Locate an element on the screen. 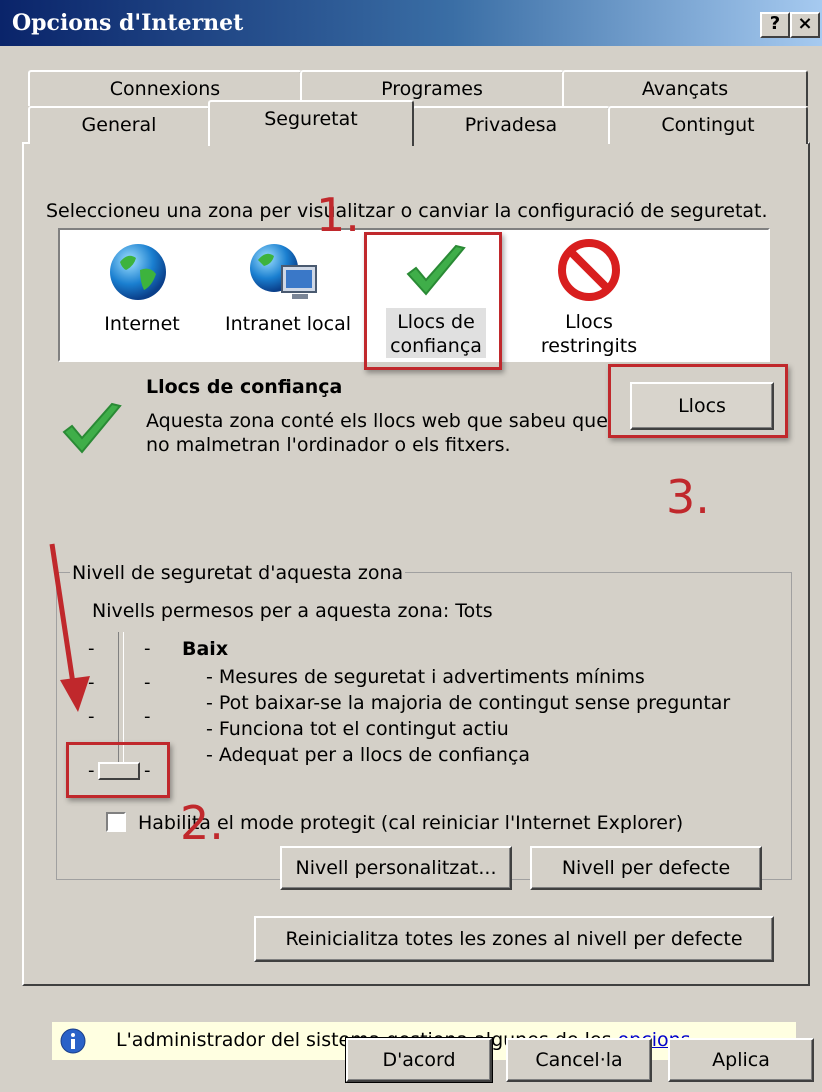 Image resolution: width=822 pixels, height=1092 pixels. level-bullet: - Adequat per a llocs de confiança is located at coordinates (368, 755).